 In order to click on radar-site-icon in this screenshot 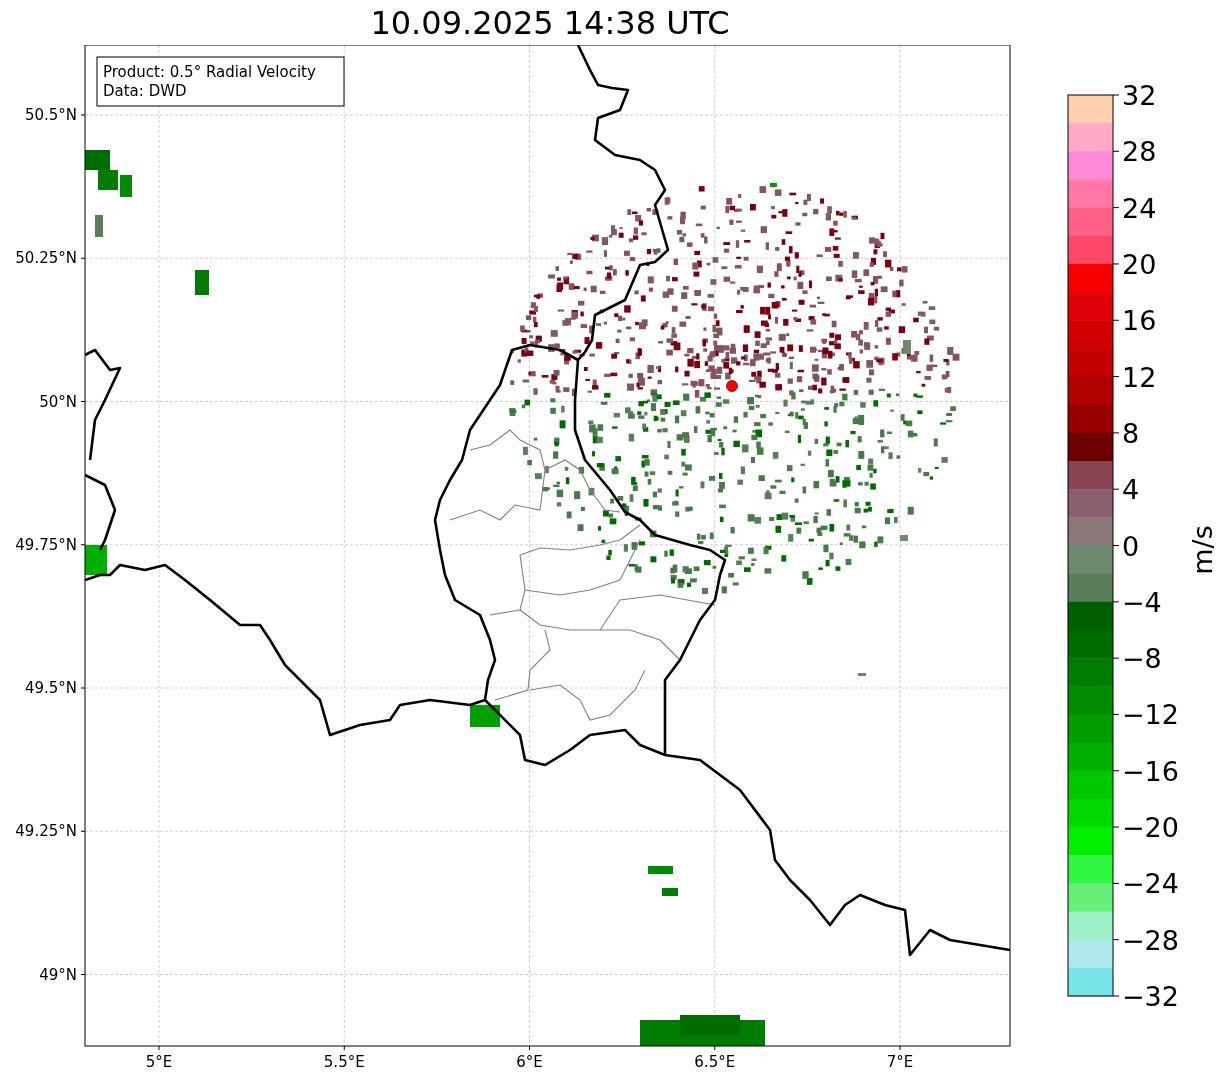, I will do `click(732, 386)`.